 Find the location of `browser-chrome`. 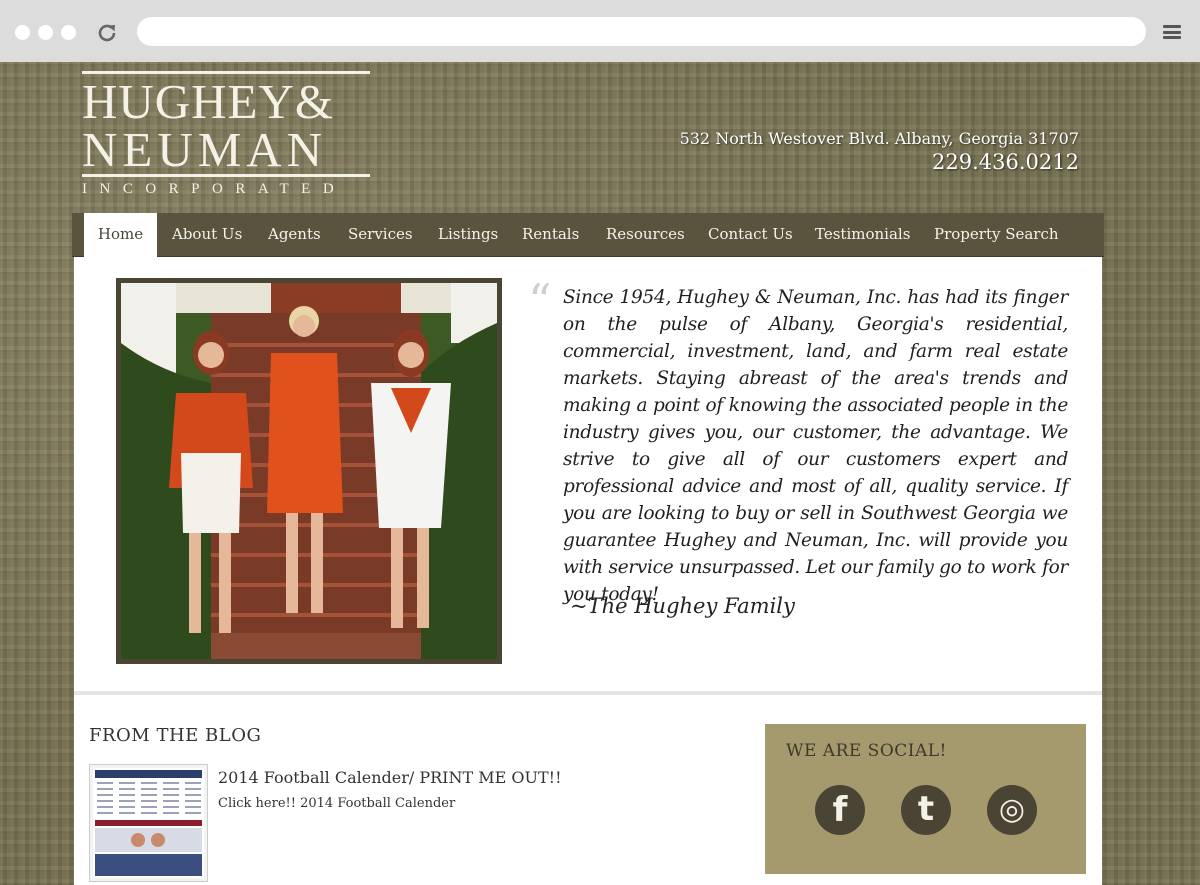

browser-chrome is located at coordinates (600, 31).